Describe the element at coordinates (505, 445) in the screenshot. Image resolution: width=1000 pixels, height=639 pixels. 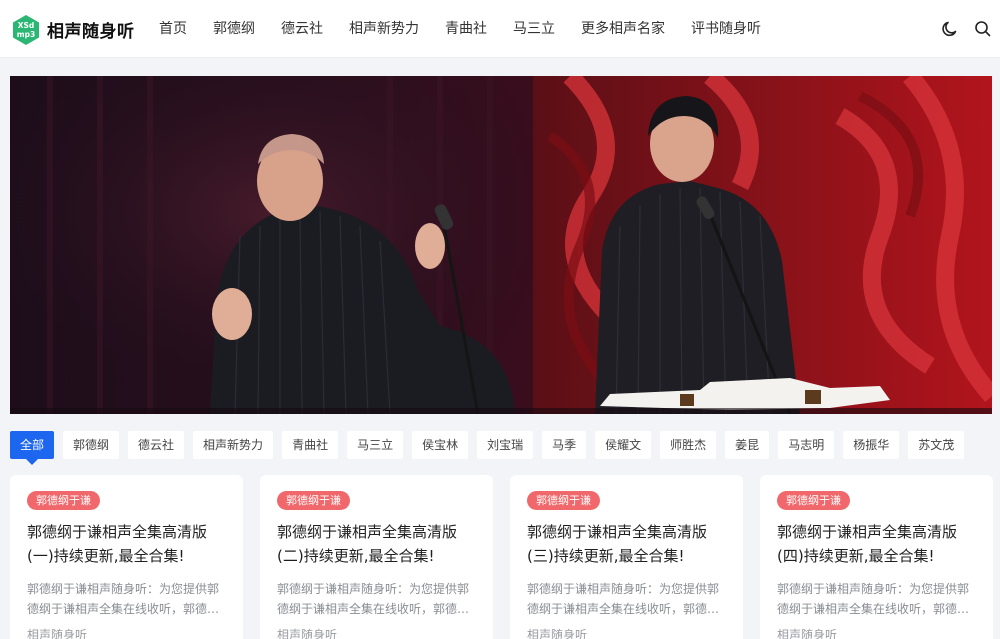
I see `filter-tab-liubaorui: 刘宝瑞` at that location.